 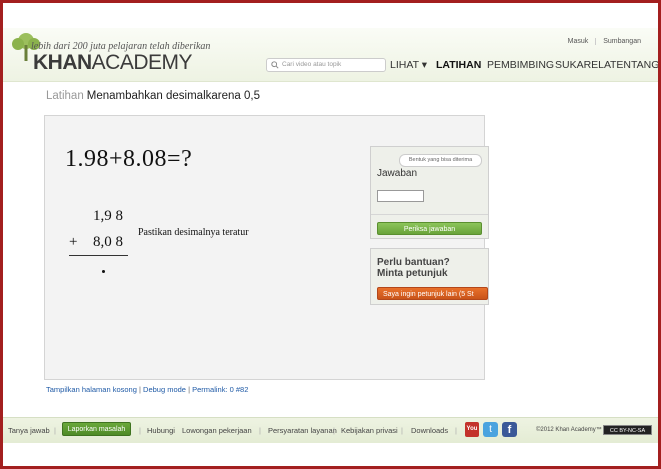 I want to click on answer-label: Jawaban, so click(x=397, y=173).